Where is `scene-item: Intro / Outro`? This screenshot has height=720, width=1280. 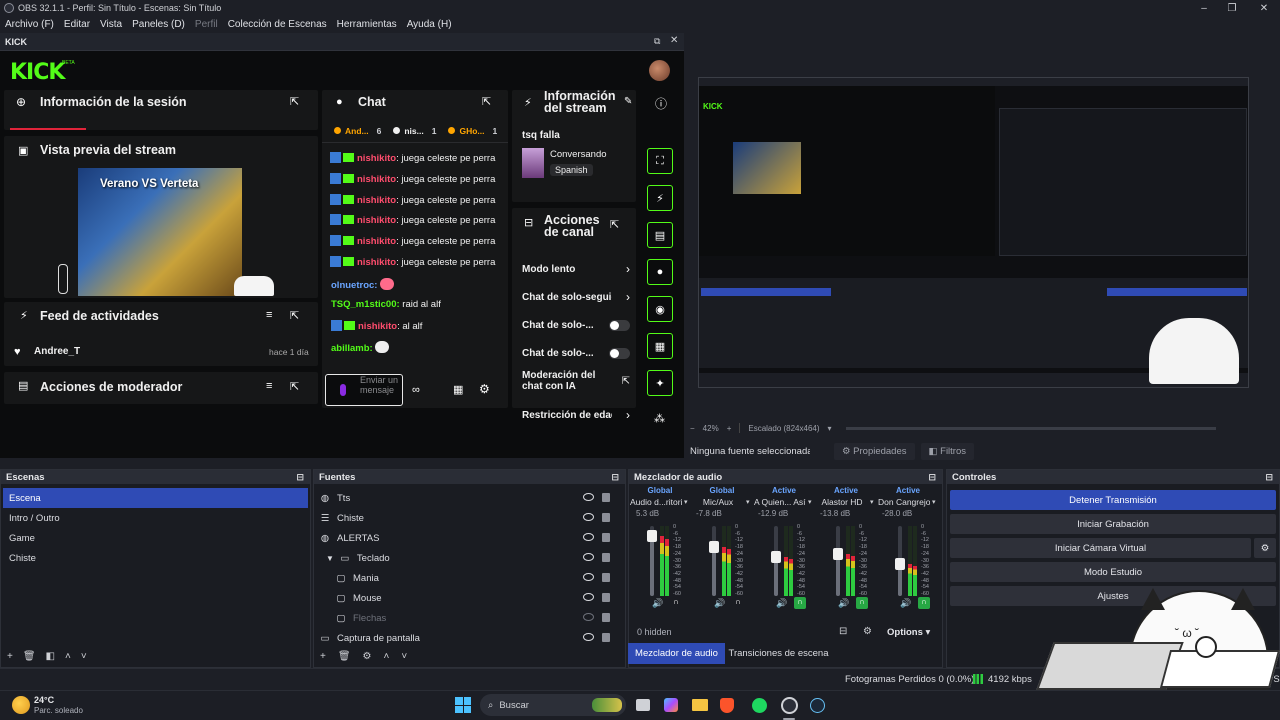 scene-item: Intro / Outro is located at coordinates (155, 518).